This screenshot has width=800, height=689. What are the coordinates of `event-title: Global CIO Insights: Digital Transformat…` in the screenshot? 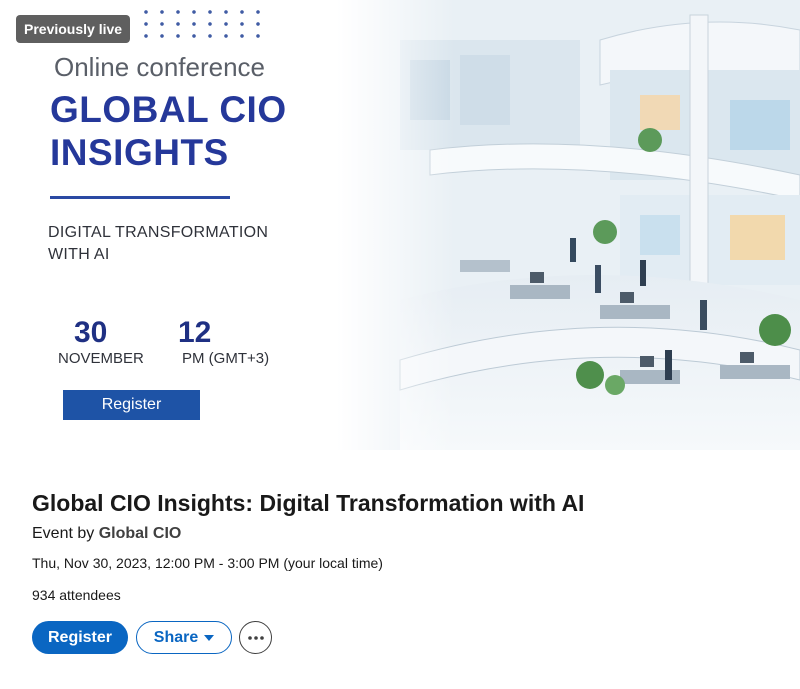 It's located at (308, 503).